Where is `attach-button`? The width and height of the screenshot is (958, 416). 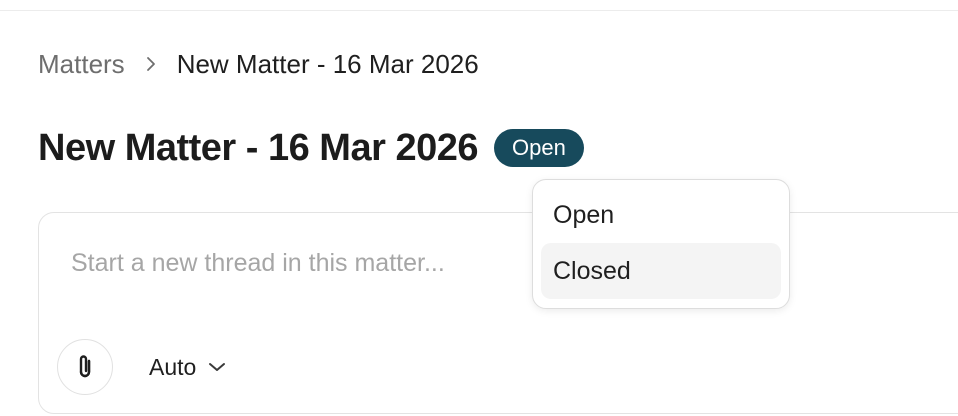 attach-button is located at coordinates (85, 367).